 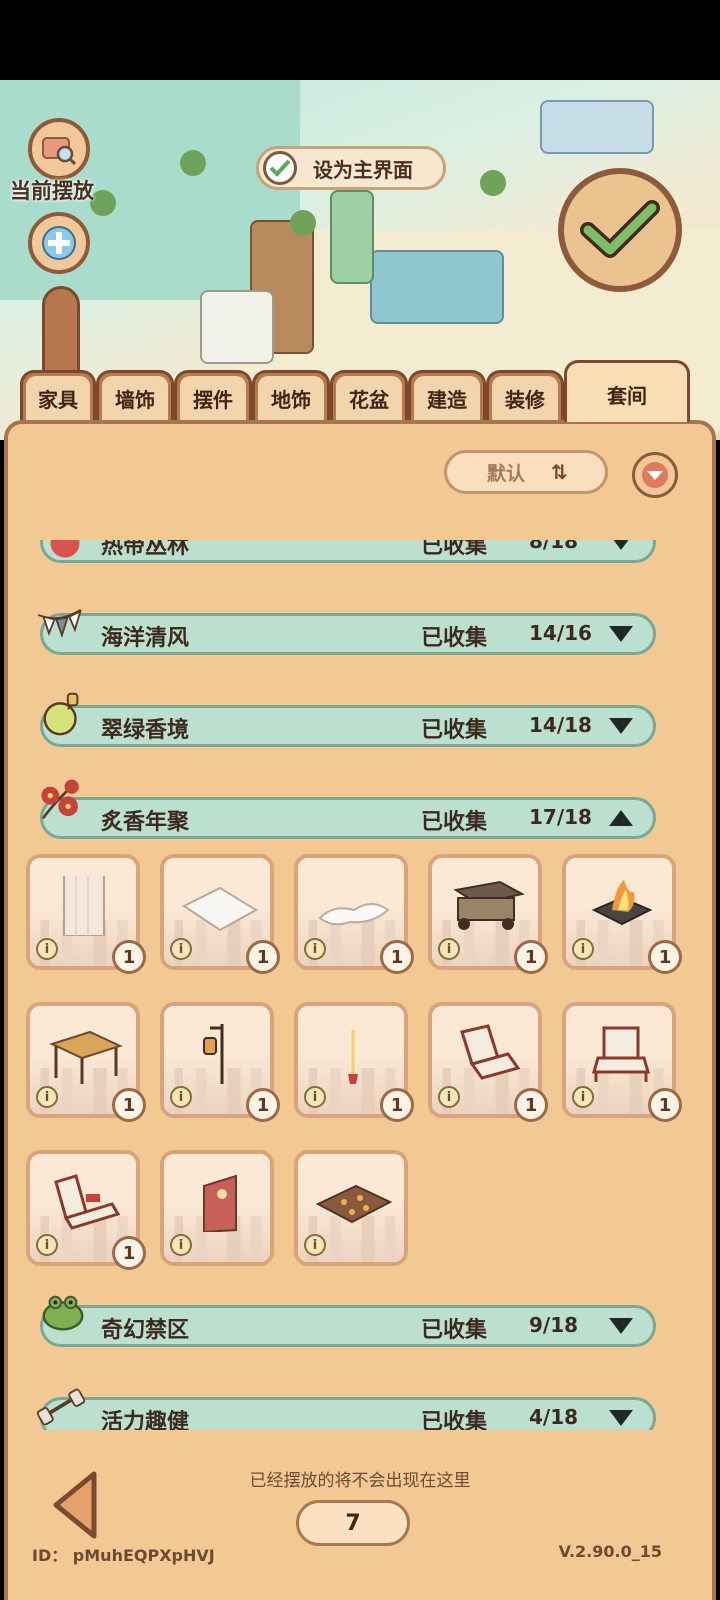 I want to click on current-placement-button, so click(x=59, y=149).